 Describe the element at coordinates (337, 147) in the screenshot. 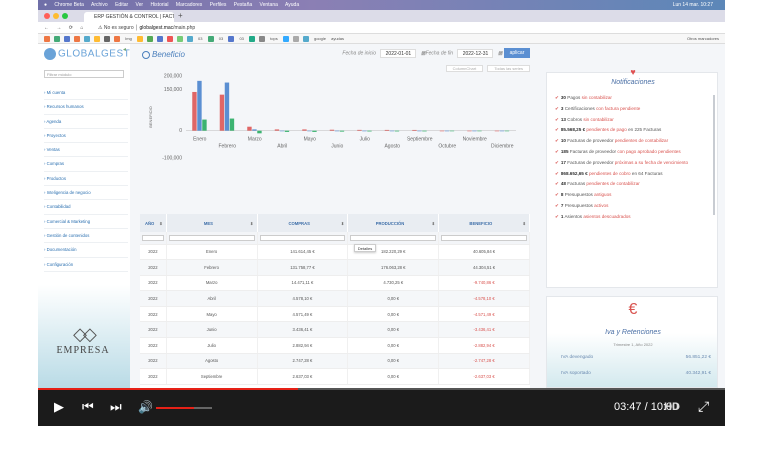

I see `x-tick-label: Junio` at that location.